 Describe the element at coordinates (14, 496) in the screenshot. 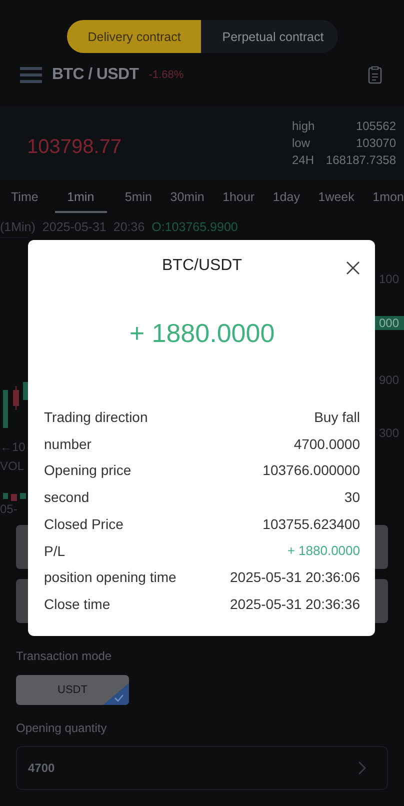

I see `volume-bars-drawing` at that location.